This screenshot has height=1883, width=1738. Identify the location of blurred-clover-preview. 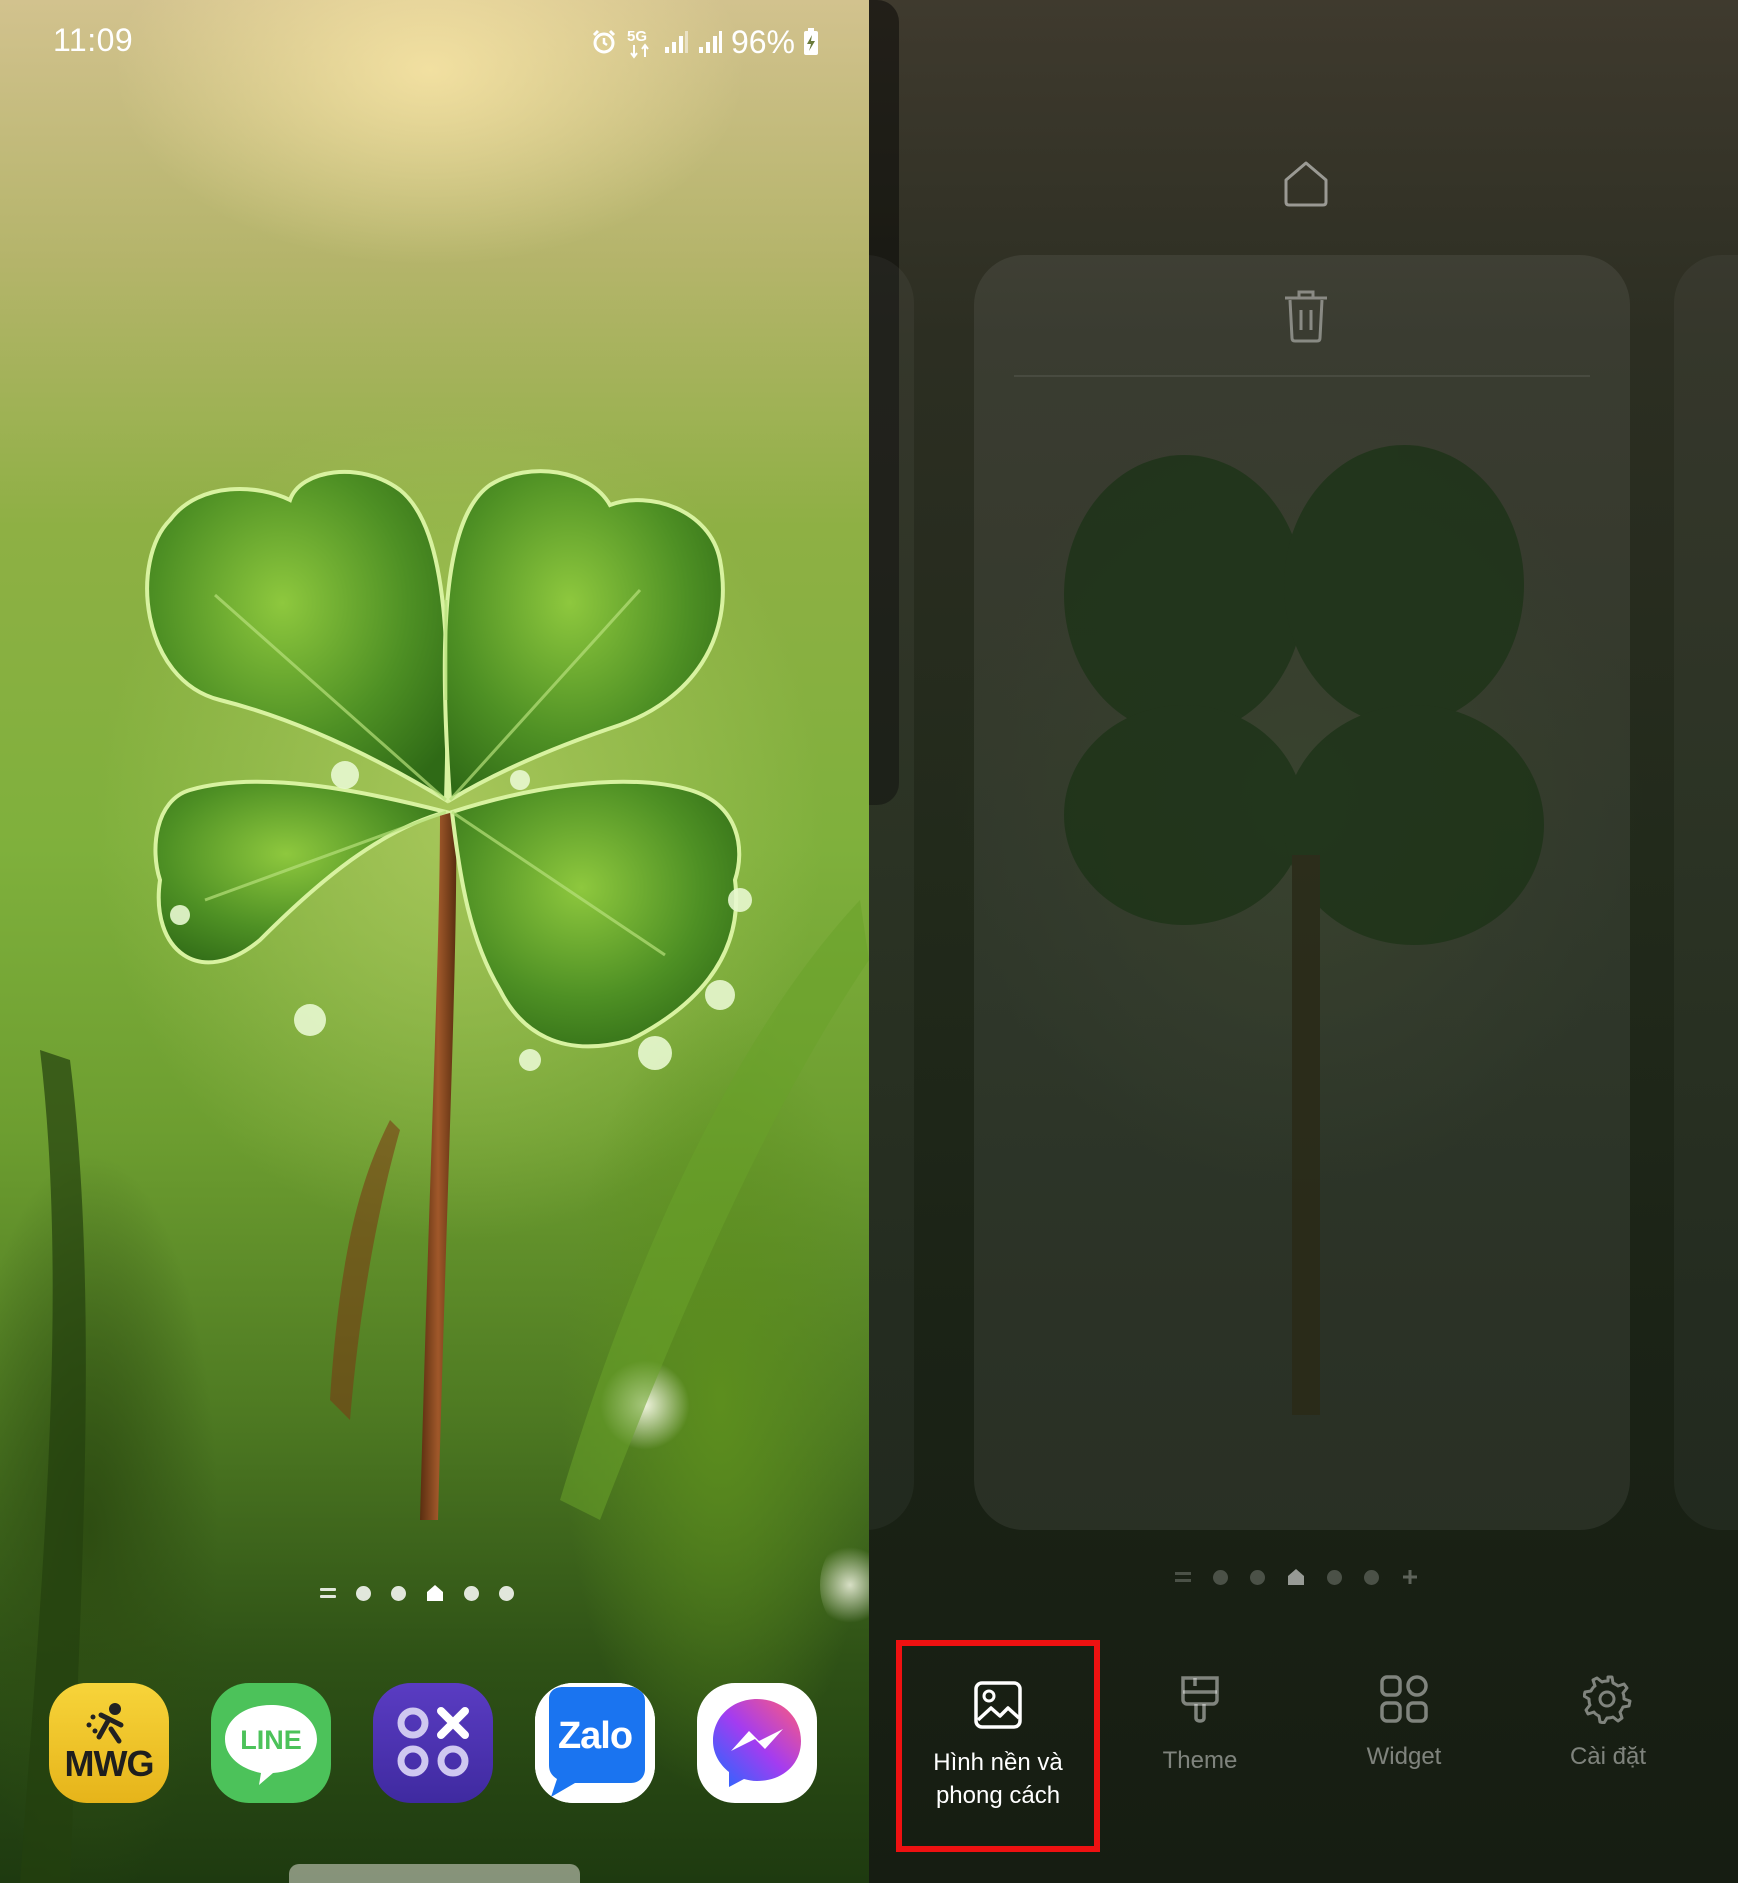
(1304, 930).